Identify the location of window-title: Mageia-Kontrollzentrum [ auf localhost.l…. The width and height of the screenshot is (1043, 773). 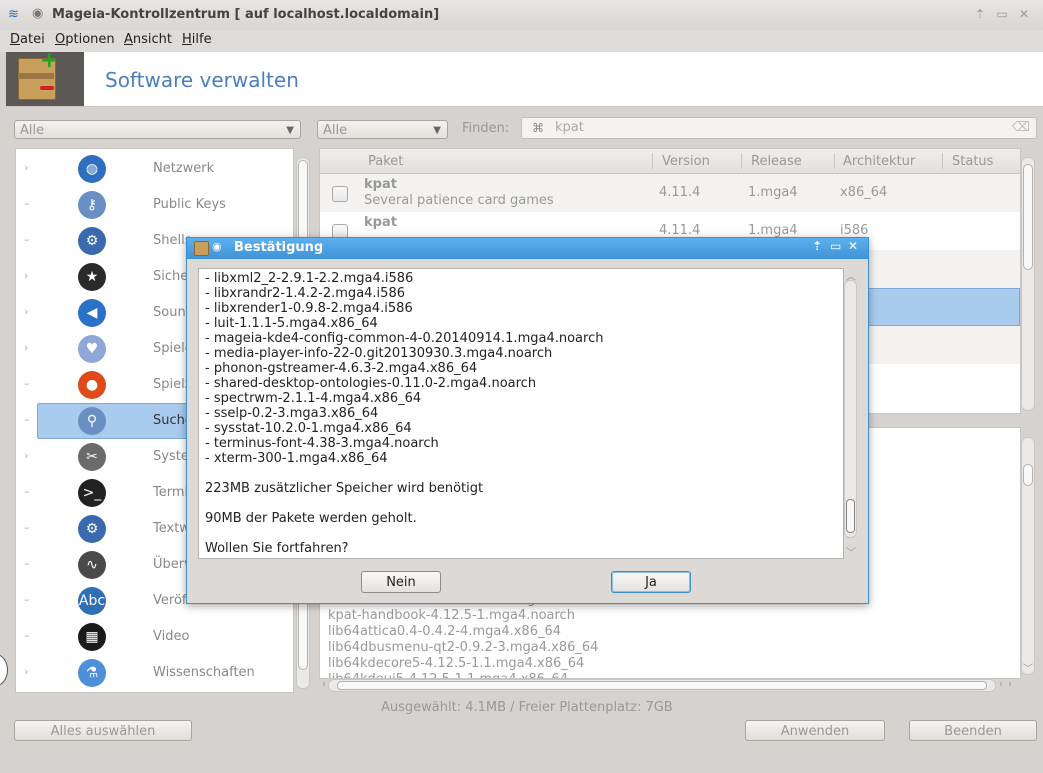
(246, 14).